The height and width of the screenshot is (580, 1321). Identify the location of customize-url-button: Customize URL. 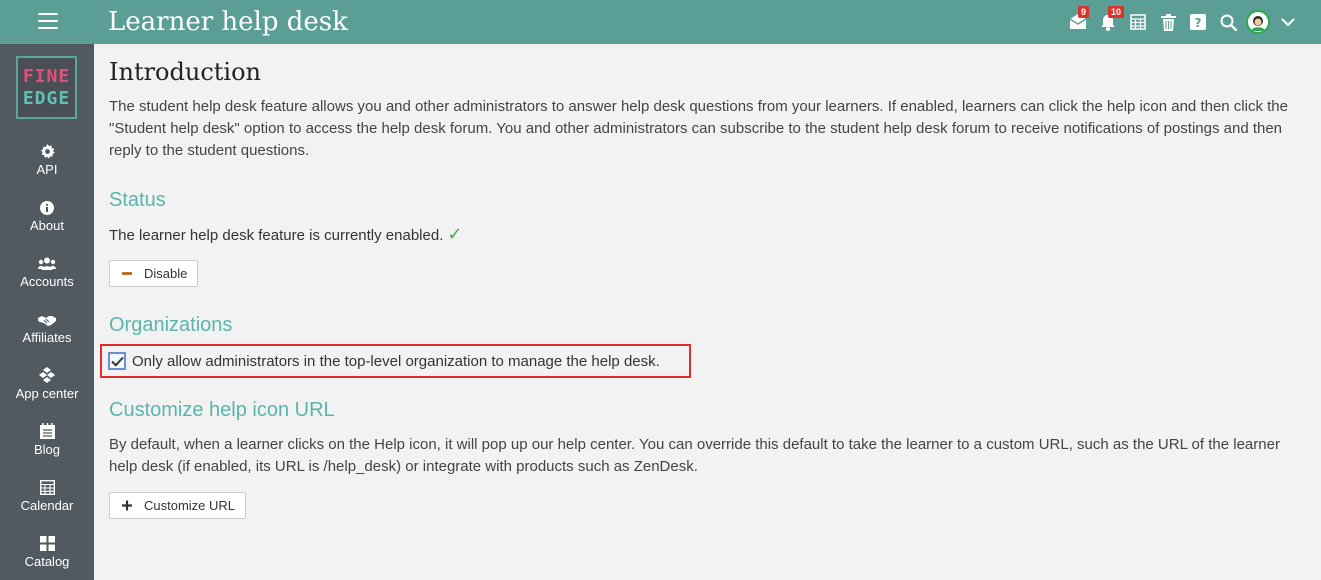
(178, 505).